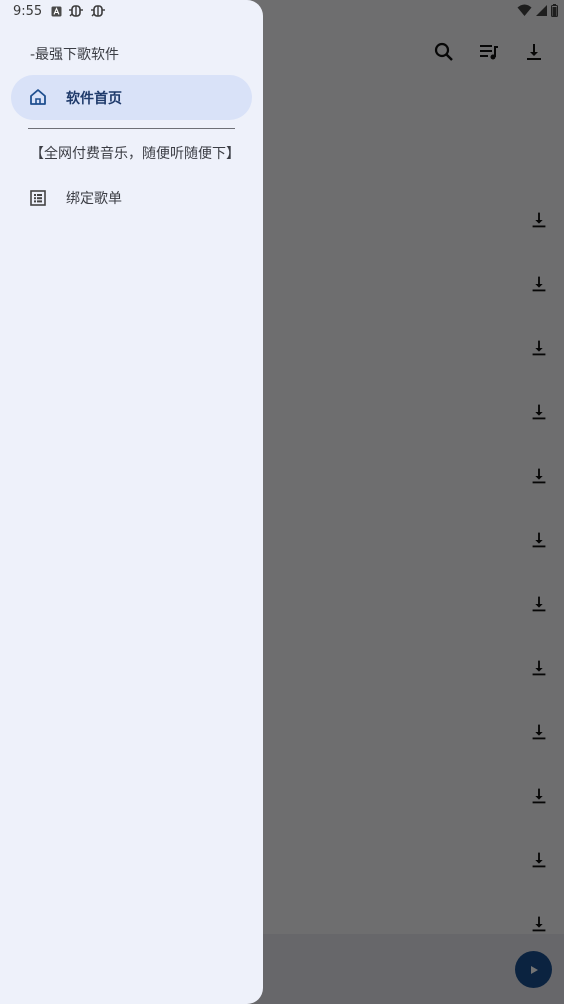 This screenshot has height=1004, width=564. What do you see at coordinates (38, 97) in the screenshot?
I see `home-icon` at bounding box center [38, 97].